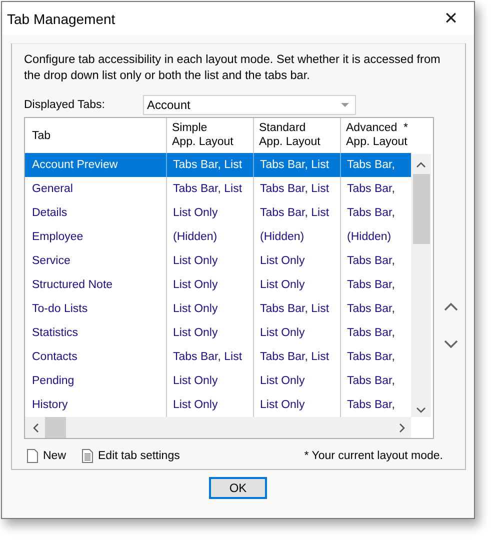 The width and height of the screenshot is (491, 556). What do you see at coordinates (96, 357) in the screenshot?
I see `tab-name-cell: Contacts` at bounding box center [96, 357].